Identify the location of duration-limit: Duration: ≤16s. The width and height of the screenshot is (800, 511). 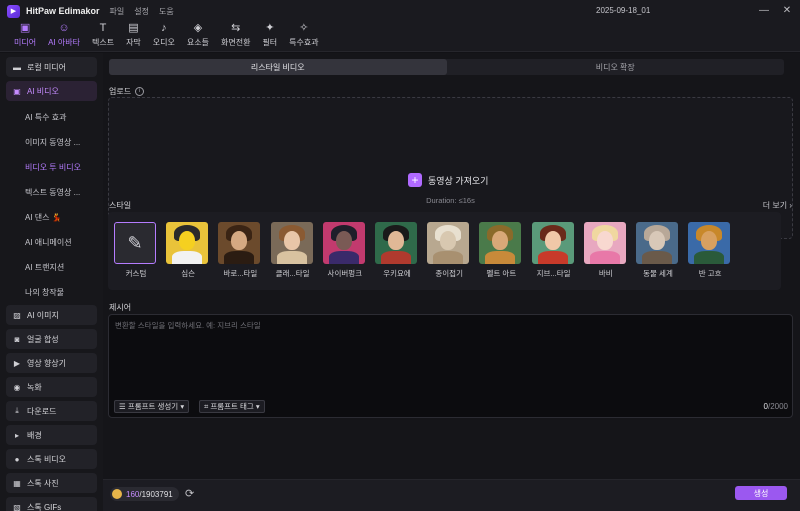
(450, 200).